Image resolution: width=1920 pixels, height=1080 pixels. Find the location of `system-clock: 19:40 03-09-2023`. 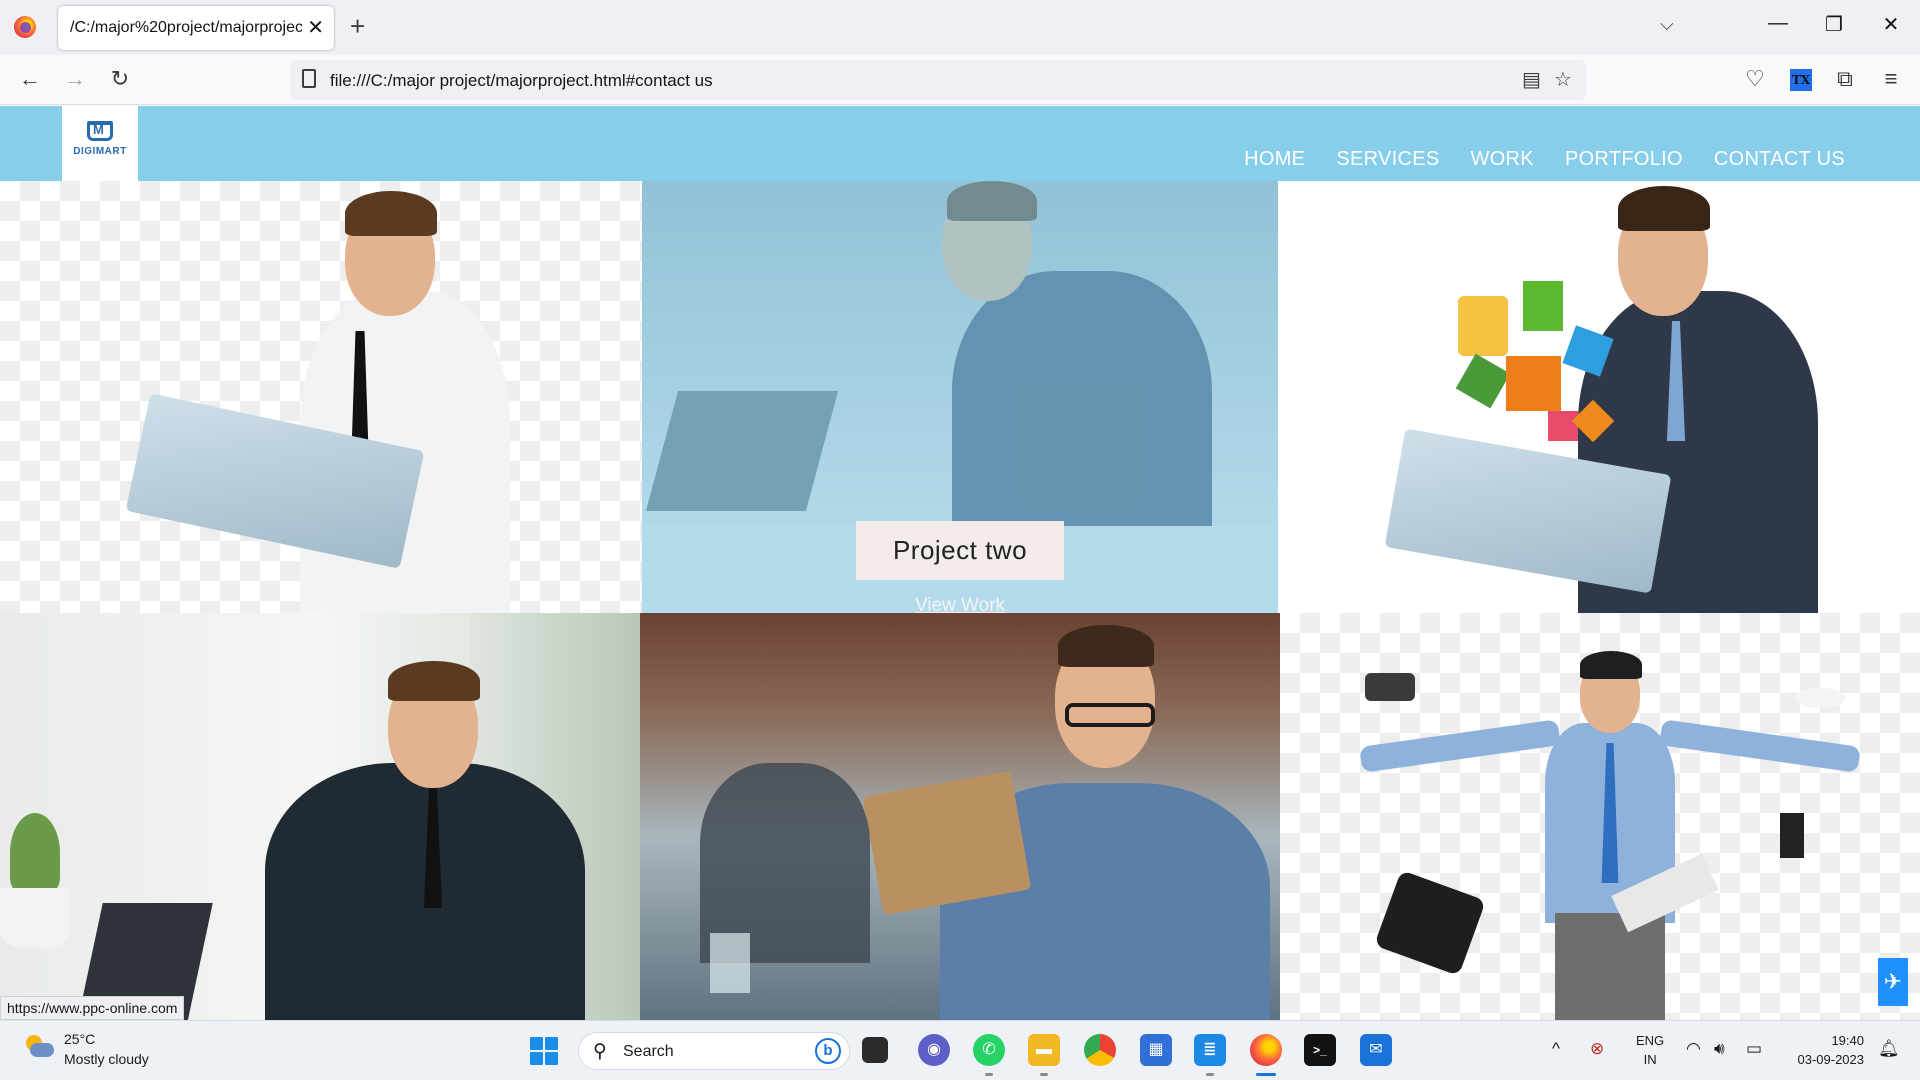

system-clock: 19:40 03-09-2023 is located at coordinates (1822, 1050).